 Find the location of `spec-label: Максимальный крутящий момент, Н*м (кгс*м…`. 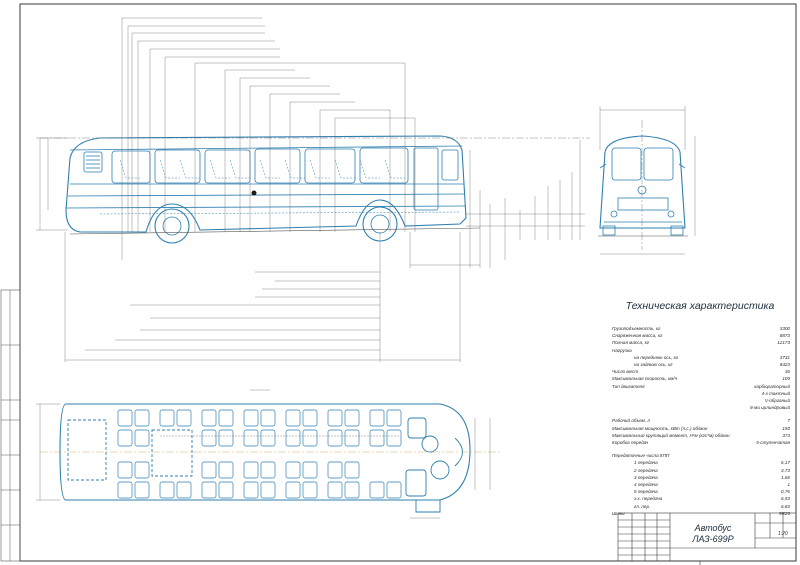

spec-label: Максимальный крутящий момент, Н*м (кгс*м… is located at coordinates (671, 435).